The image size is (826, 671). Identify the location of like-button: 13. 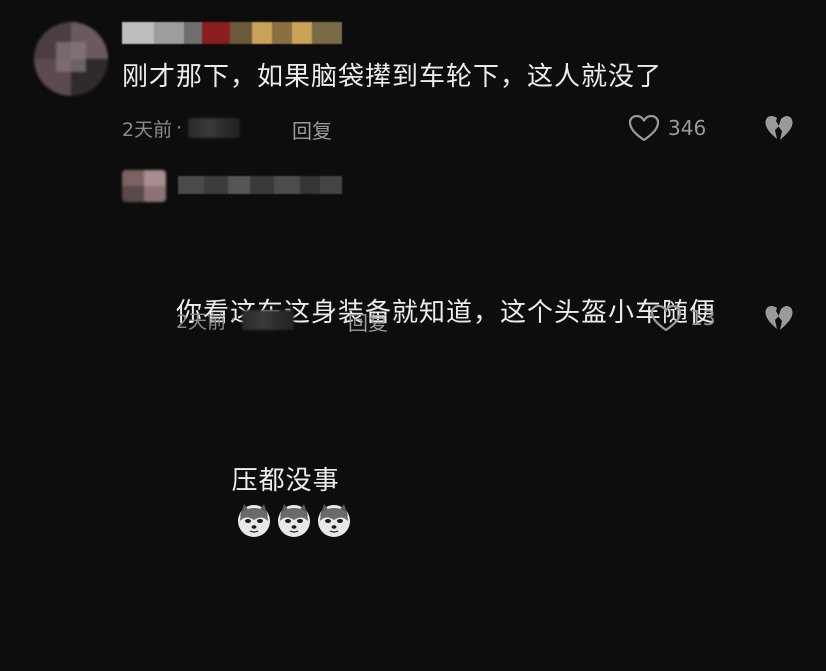
(682, 318).